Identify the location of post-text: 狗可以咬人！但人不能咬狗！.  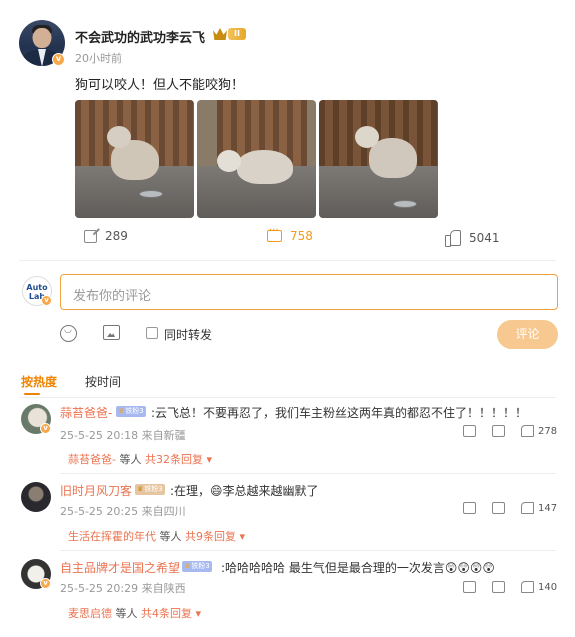
(160, 85).